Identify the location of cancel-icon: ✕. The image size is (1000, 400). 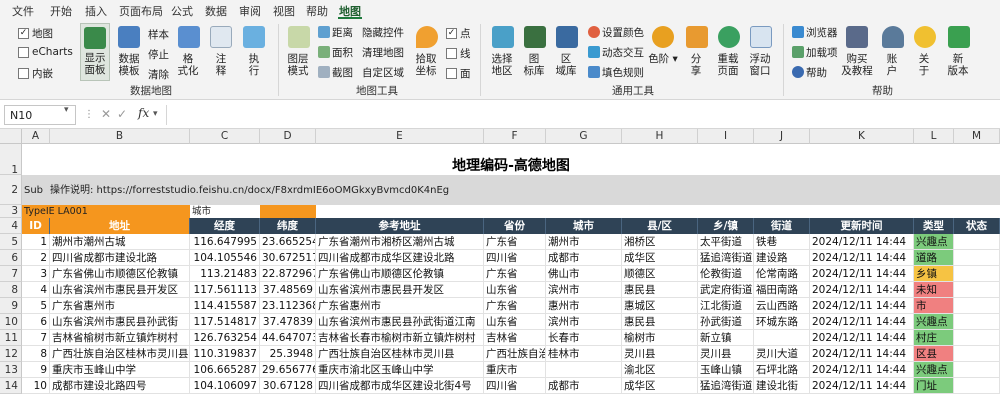
(106, 114).